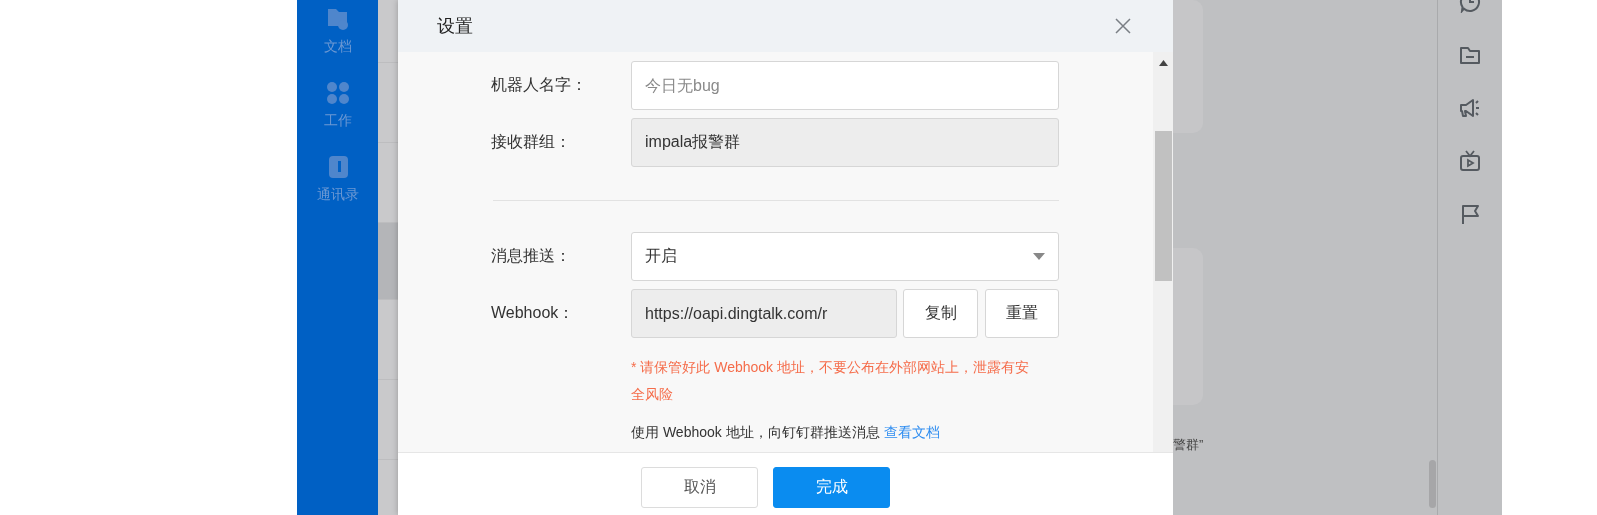  I want to click on warning-text: * 请保管好此 Webhook 地址，不要公布在外部网站上，泄露有安全风险, so click(830, 381).